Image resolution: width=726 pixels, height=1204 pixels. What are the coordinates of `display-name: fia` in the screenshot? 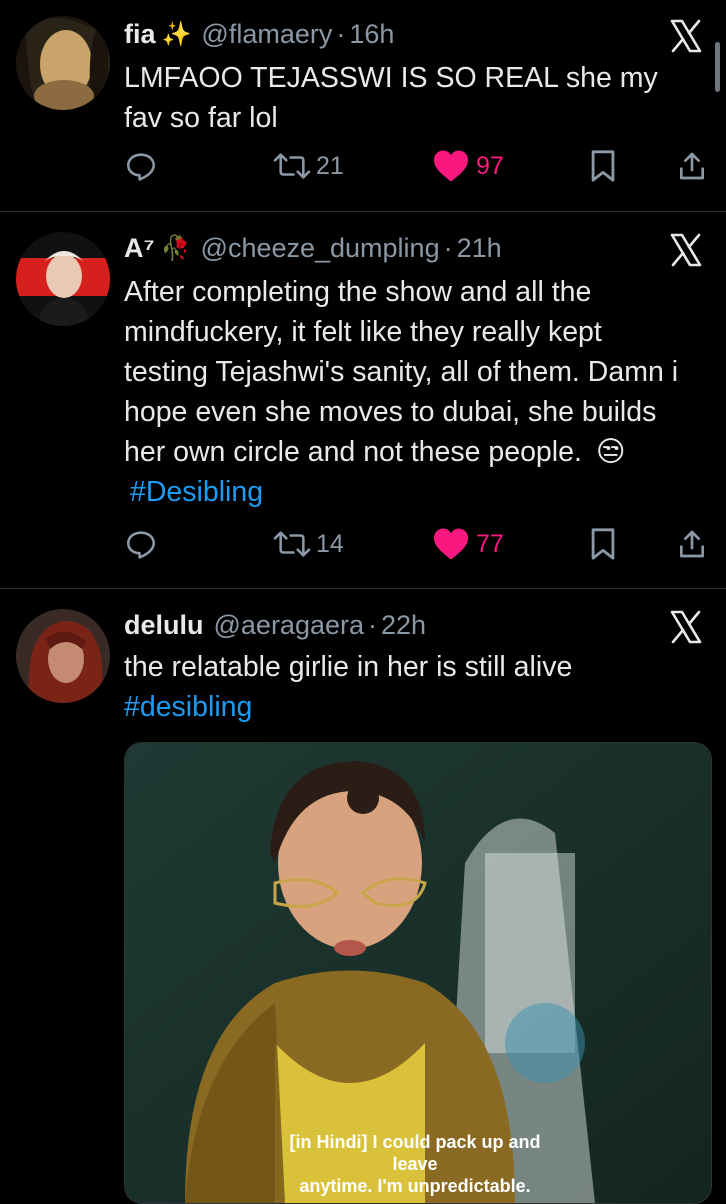 It's located at (140, 34).